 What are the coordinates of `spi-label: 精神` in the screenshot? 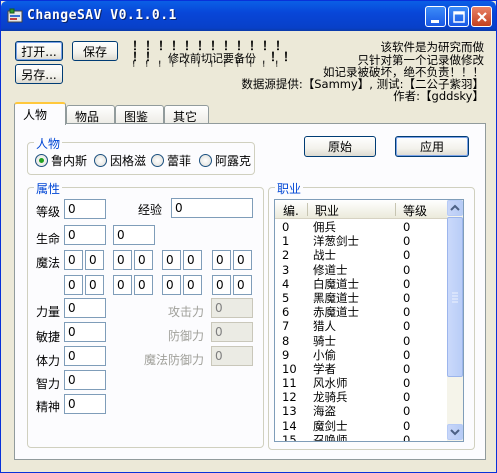 It's located at (48, 407).